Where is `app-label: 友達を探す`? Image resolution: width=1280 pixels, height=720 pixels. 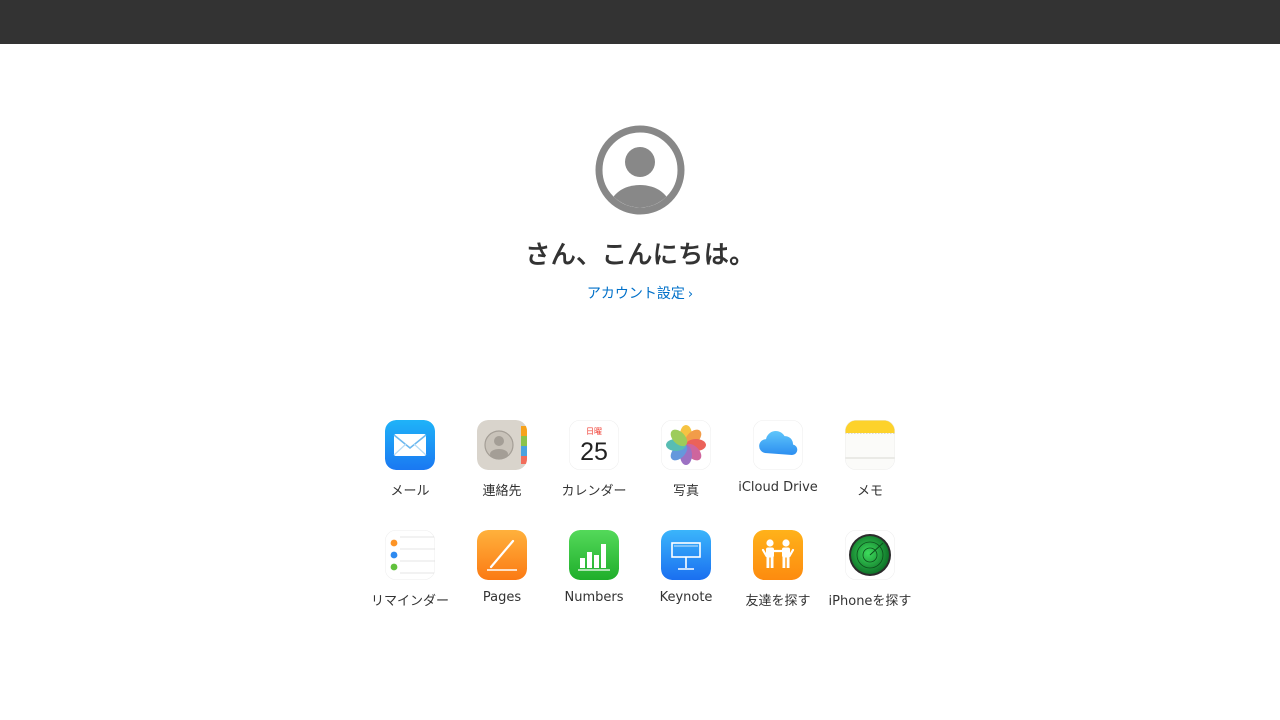 app-label: 友達を探す is located at coordinates (778, 601).